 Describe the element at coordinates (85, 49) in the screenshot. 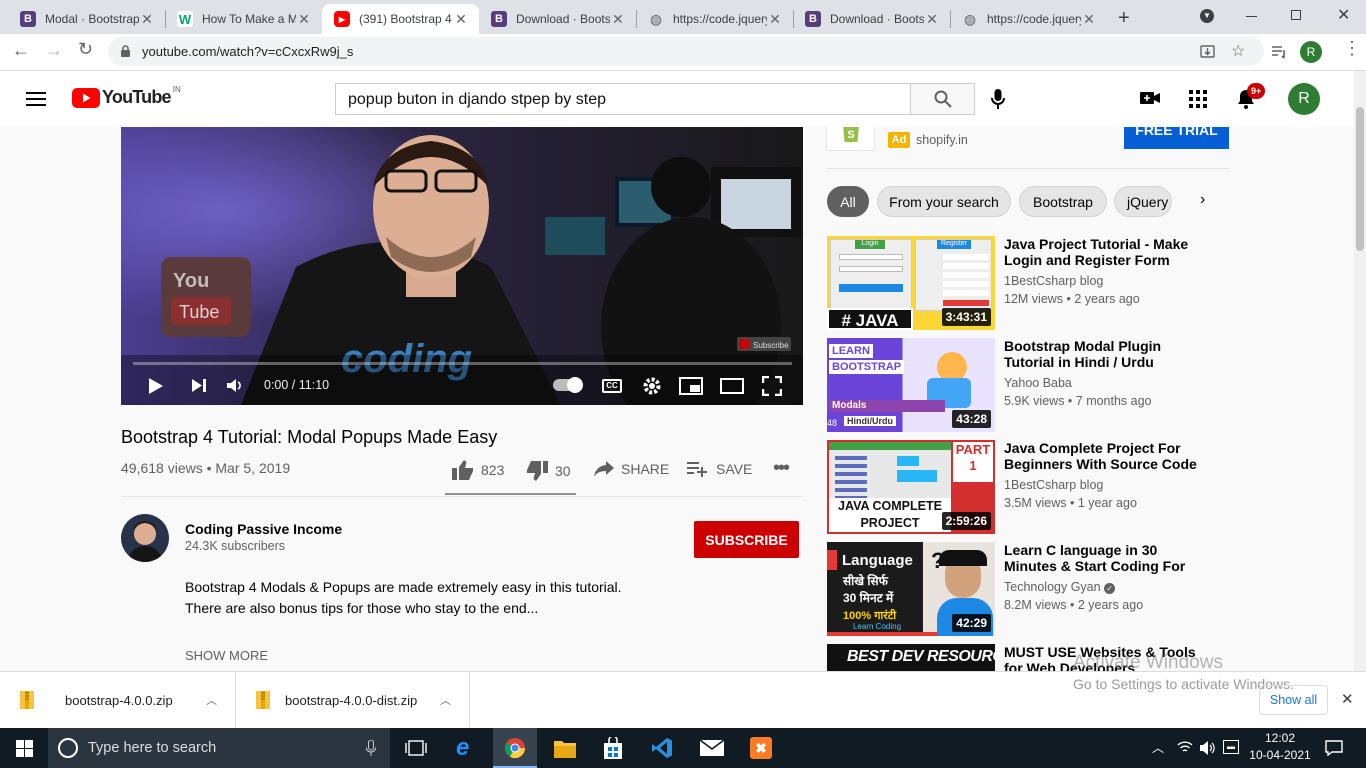

I see `reload-button: ↻` at that location.